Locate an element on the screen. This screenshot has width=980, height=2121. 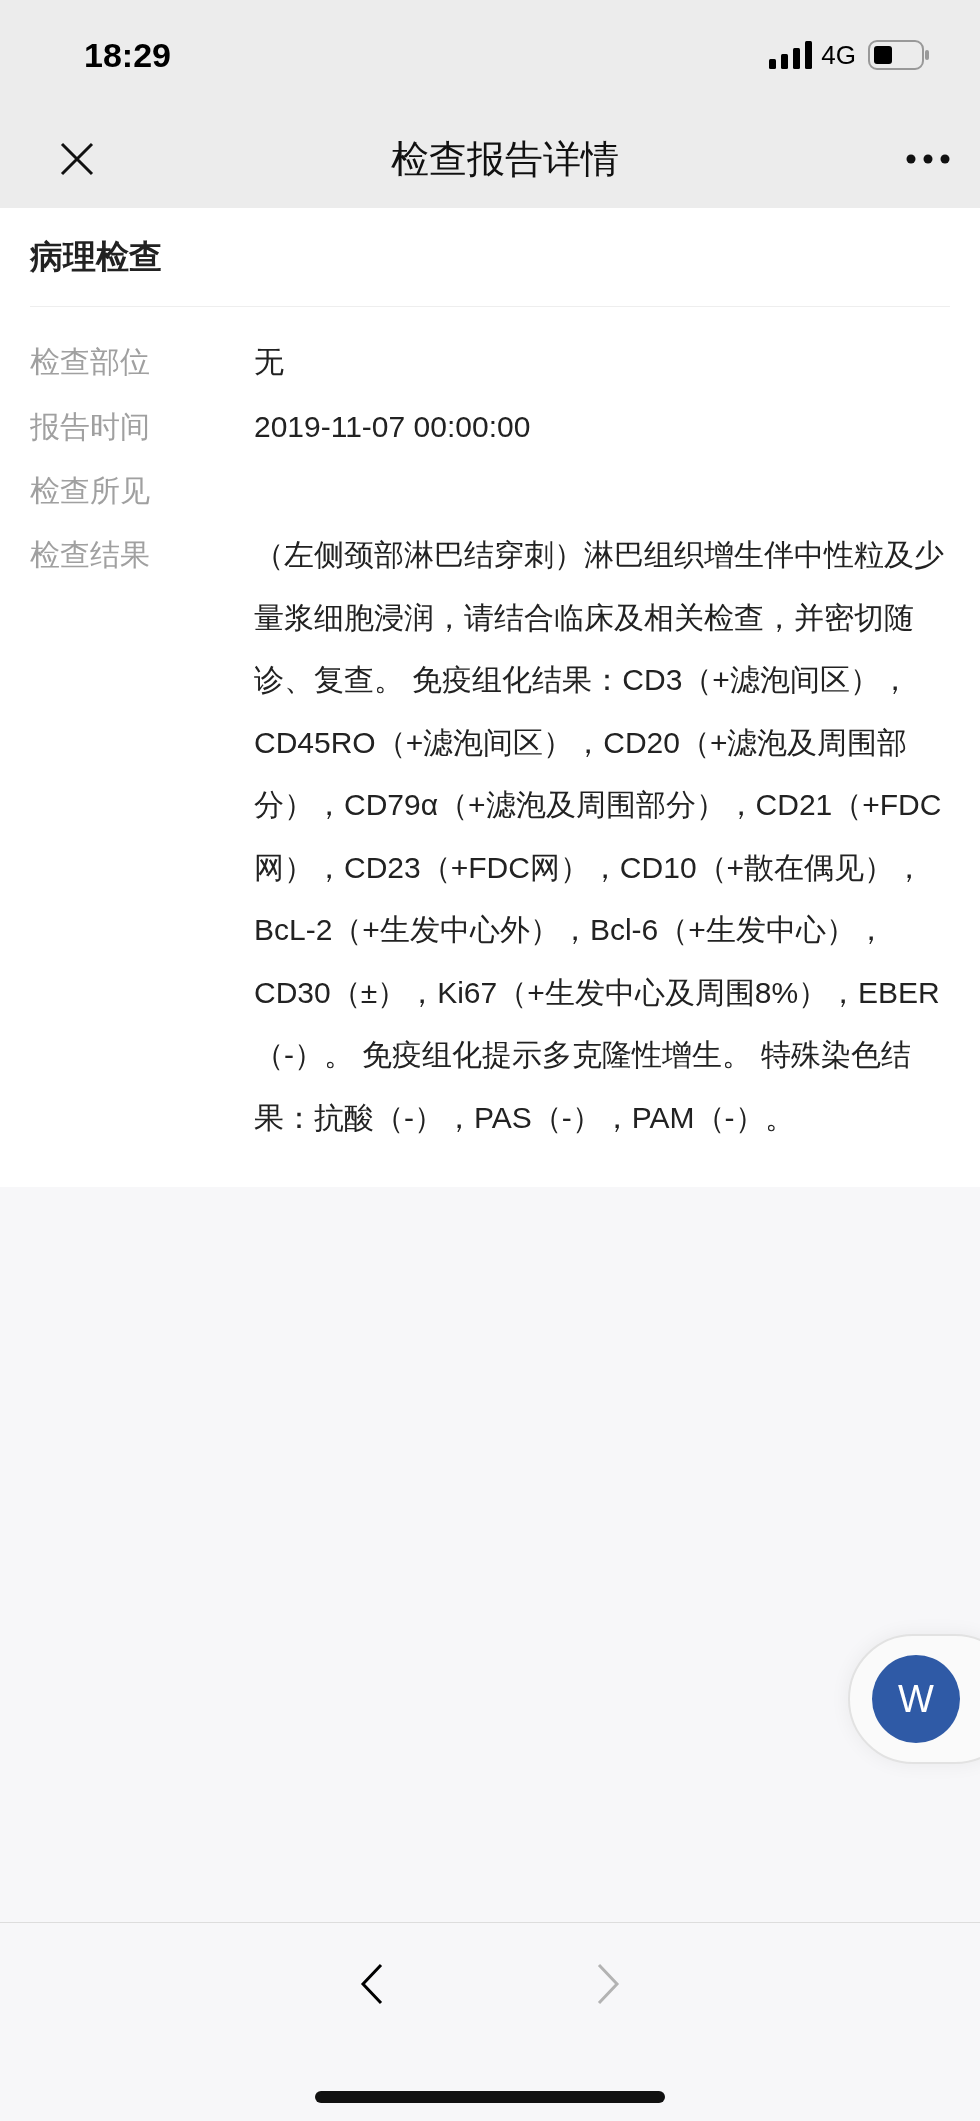
field-value: 无 is located at coordinates (269, 362).